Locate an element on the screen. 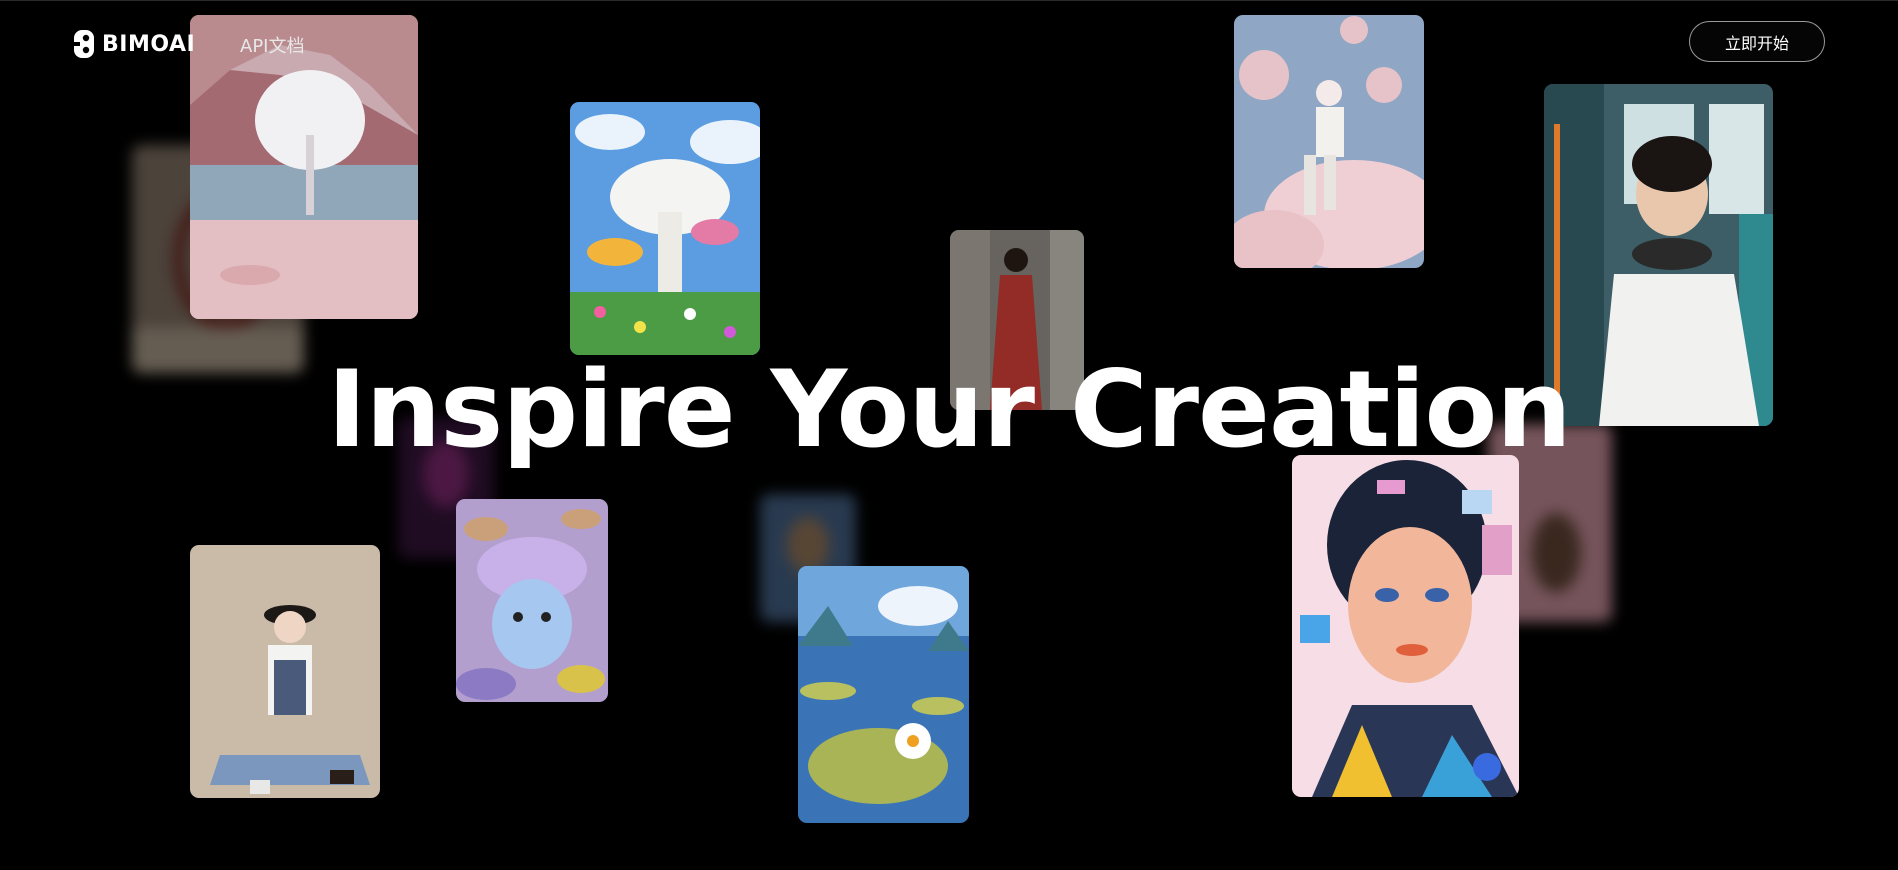  logo: BIMOAI is located at coordinates (133, 44).